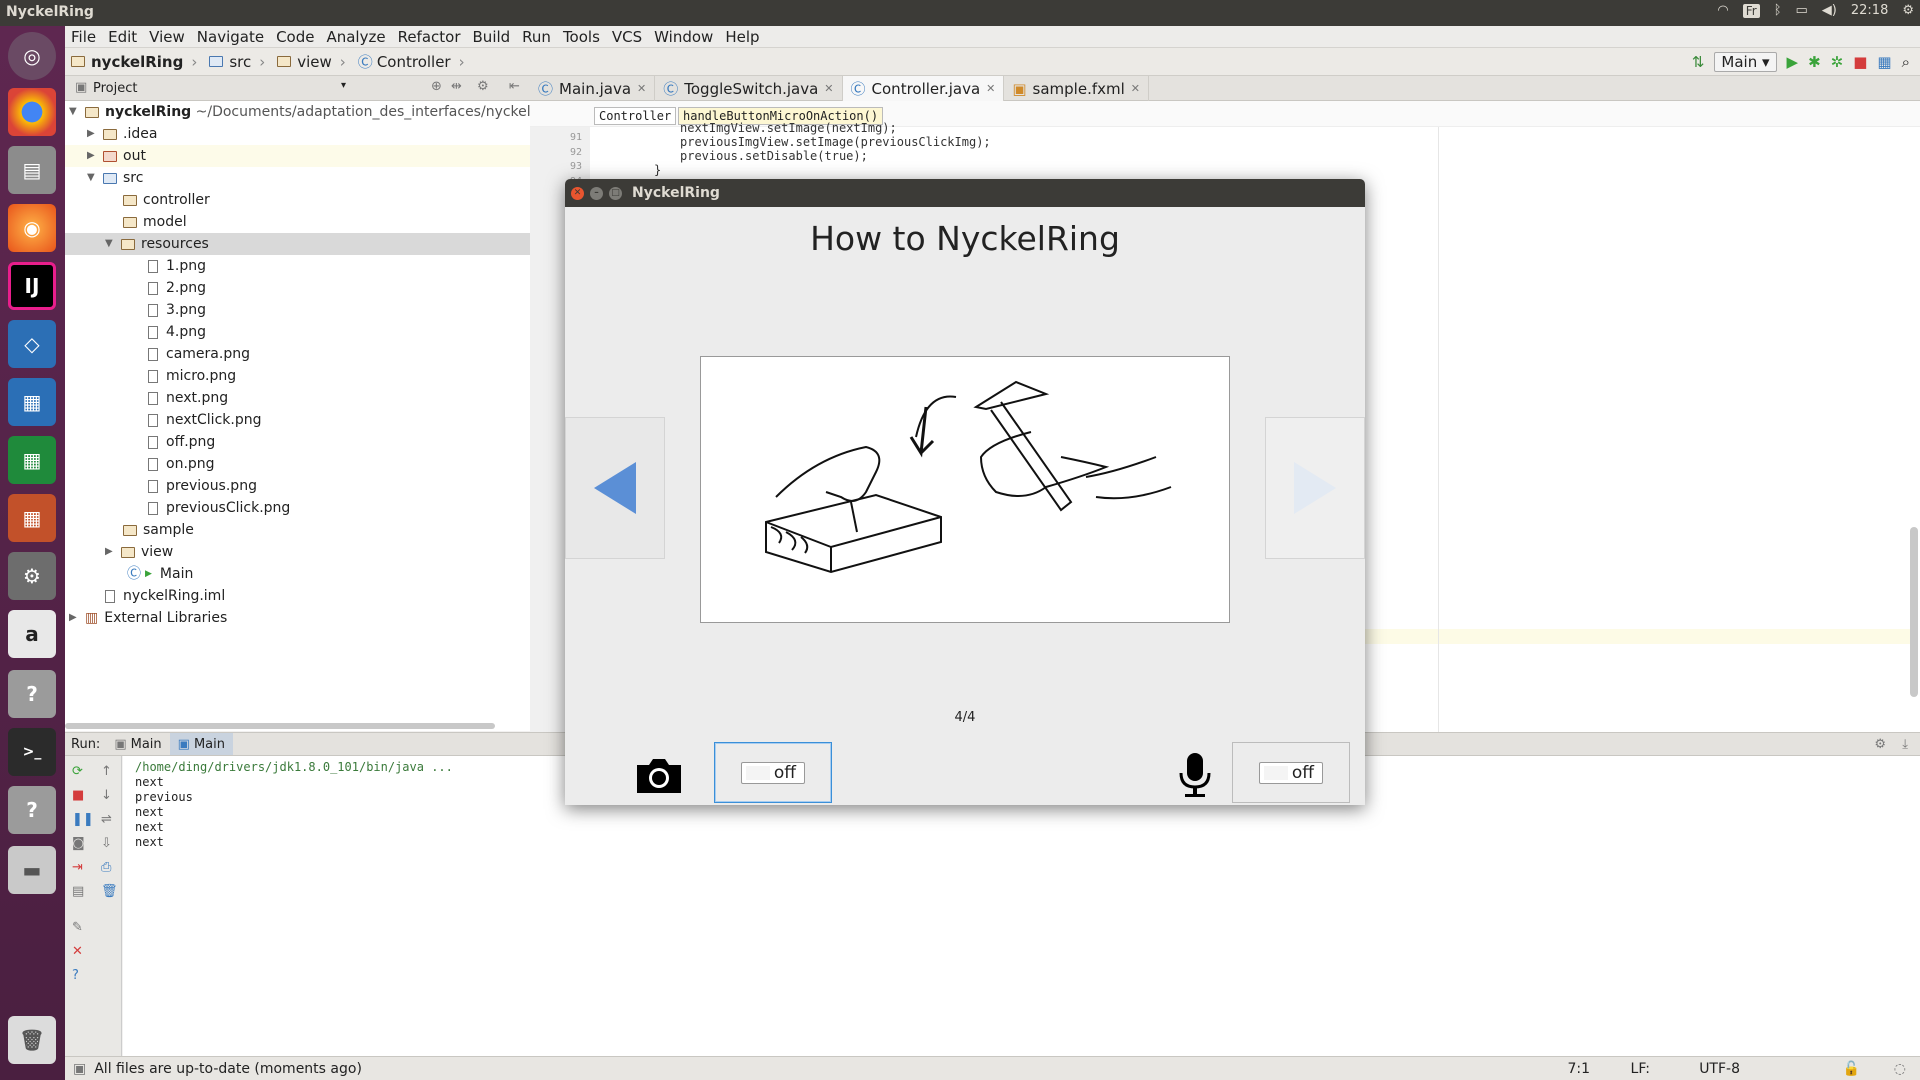 The image size is (1920, 1080). I want to click on trash-icon: 🗑, so click(32, 1040).